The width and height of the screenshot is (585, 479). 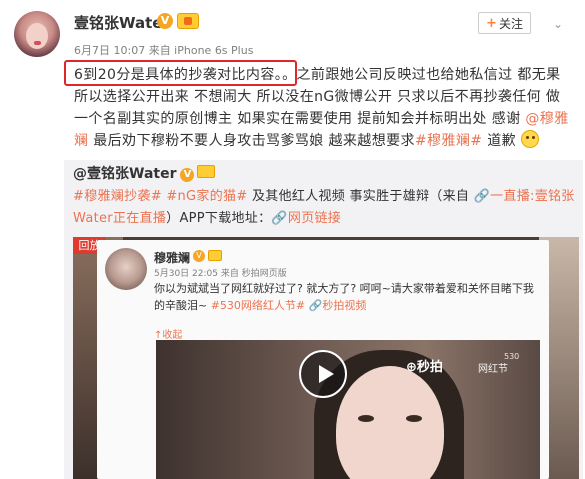 I want to click on author-name: 壹铭张Water, so click(x=122, y=22).